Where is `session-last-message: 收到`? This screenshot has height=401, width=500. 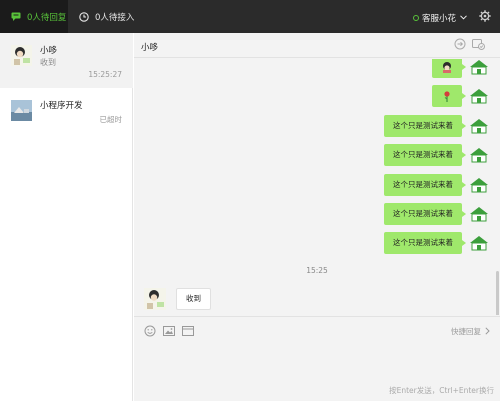
session-last-message: 收到 is located at coordinates (48, 62).